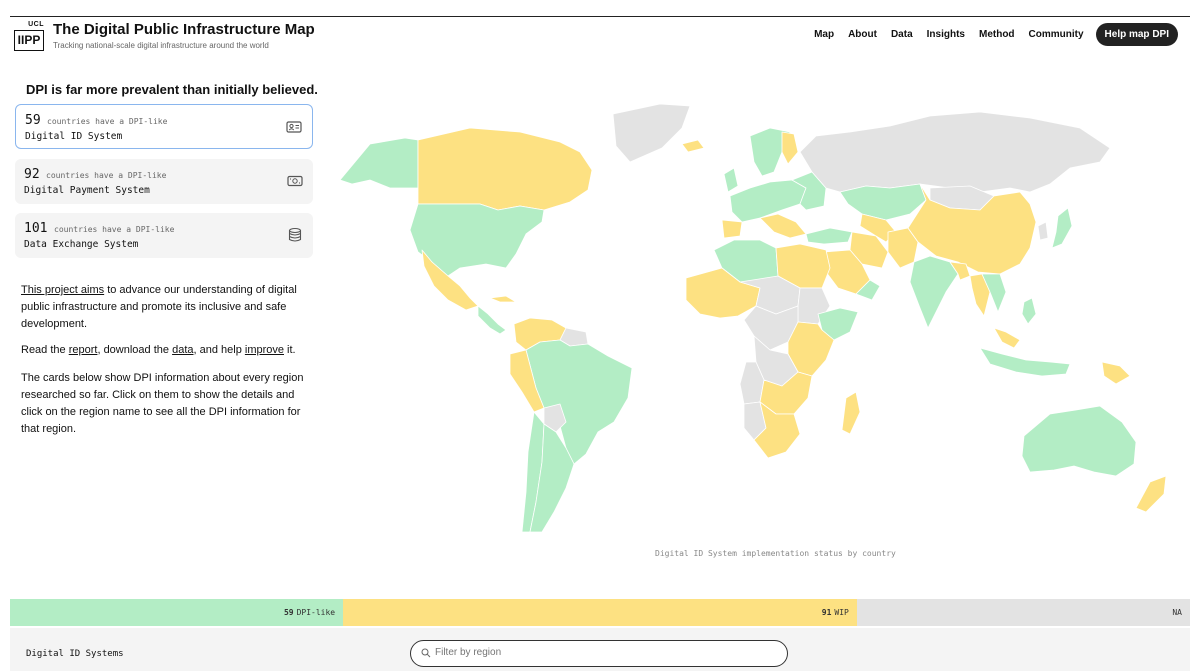  What do you see at coordinates (316, 612) in the screenshot?
I see `status-label: DPI-like` at bounding box center [316, 612].